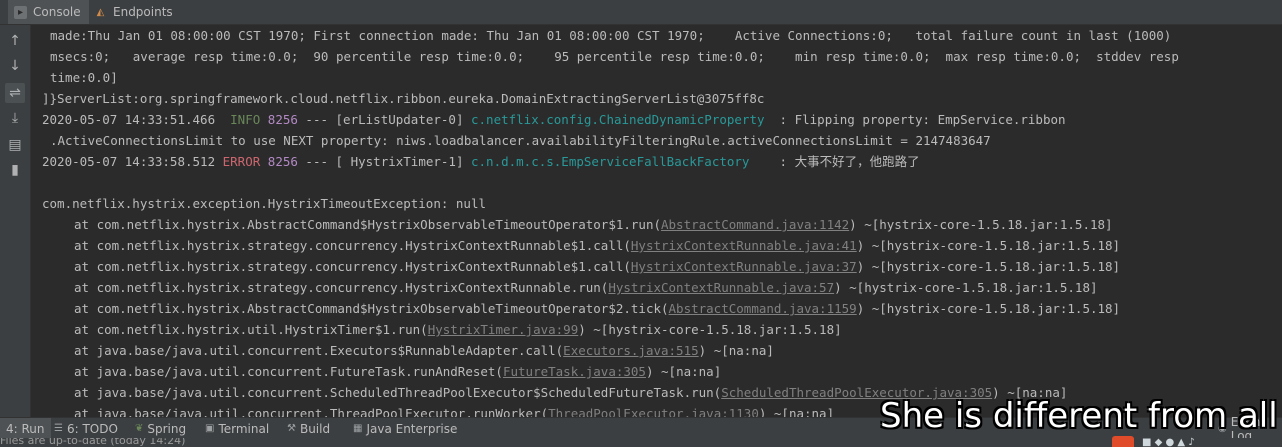 Image resolution: width=1282 pixels, height=447 pixels. What do you see at coordinates (15, 66) in the screenshot?
I see `arrow-down-icon: ↓` at bounding box center [15, 66].